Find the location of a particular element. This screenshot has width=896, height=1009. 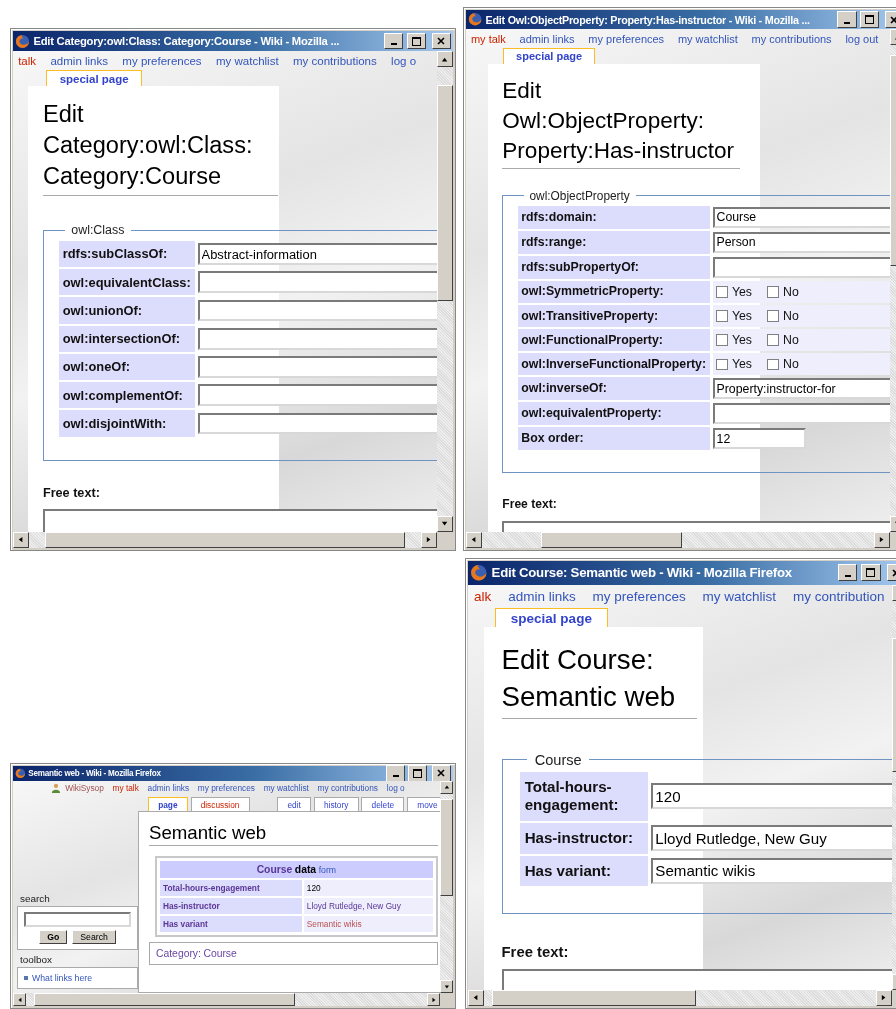

category-link: Category: is located at coordinates (178, 953).